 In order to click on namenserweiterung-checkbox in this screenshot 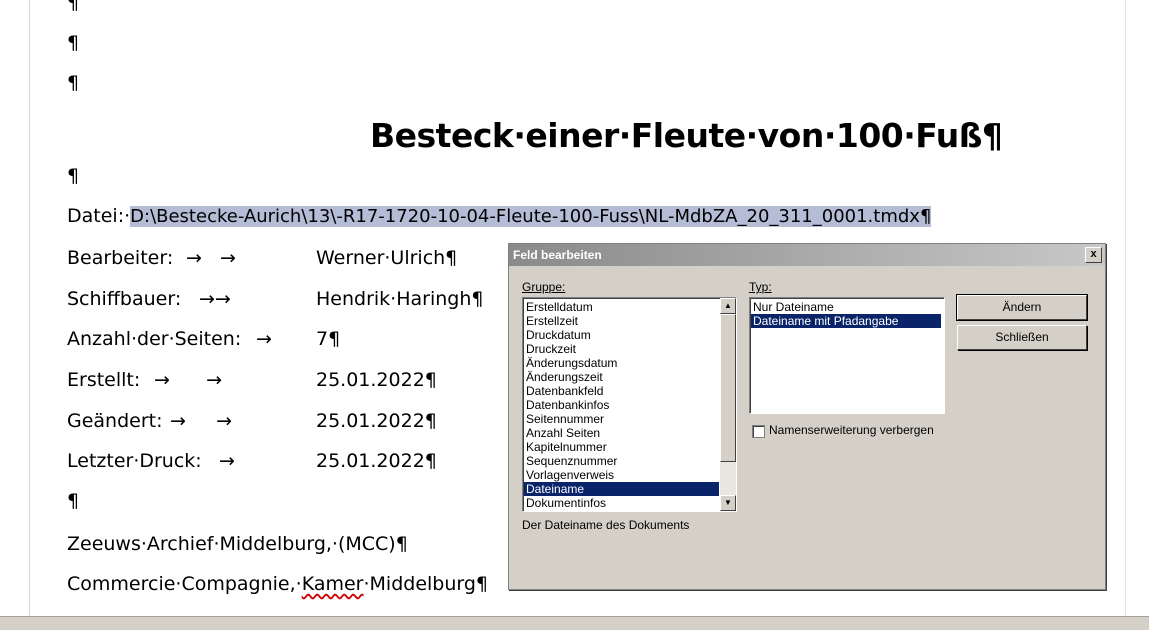, I will do `click(758, 431)`.